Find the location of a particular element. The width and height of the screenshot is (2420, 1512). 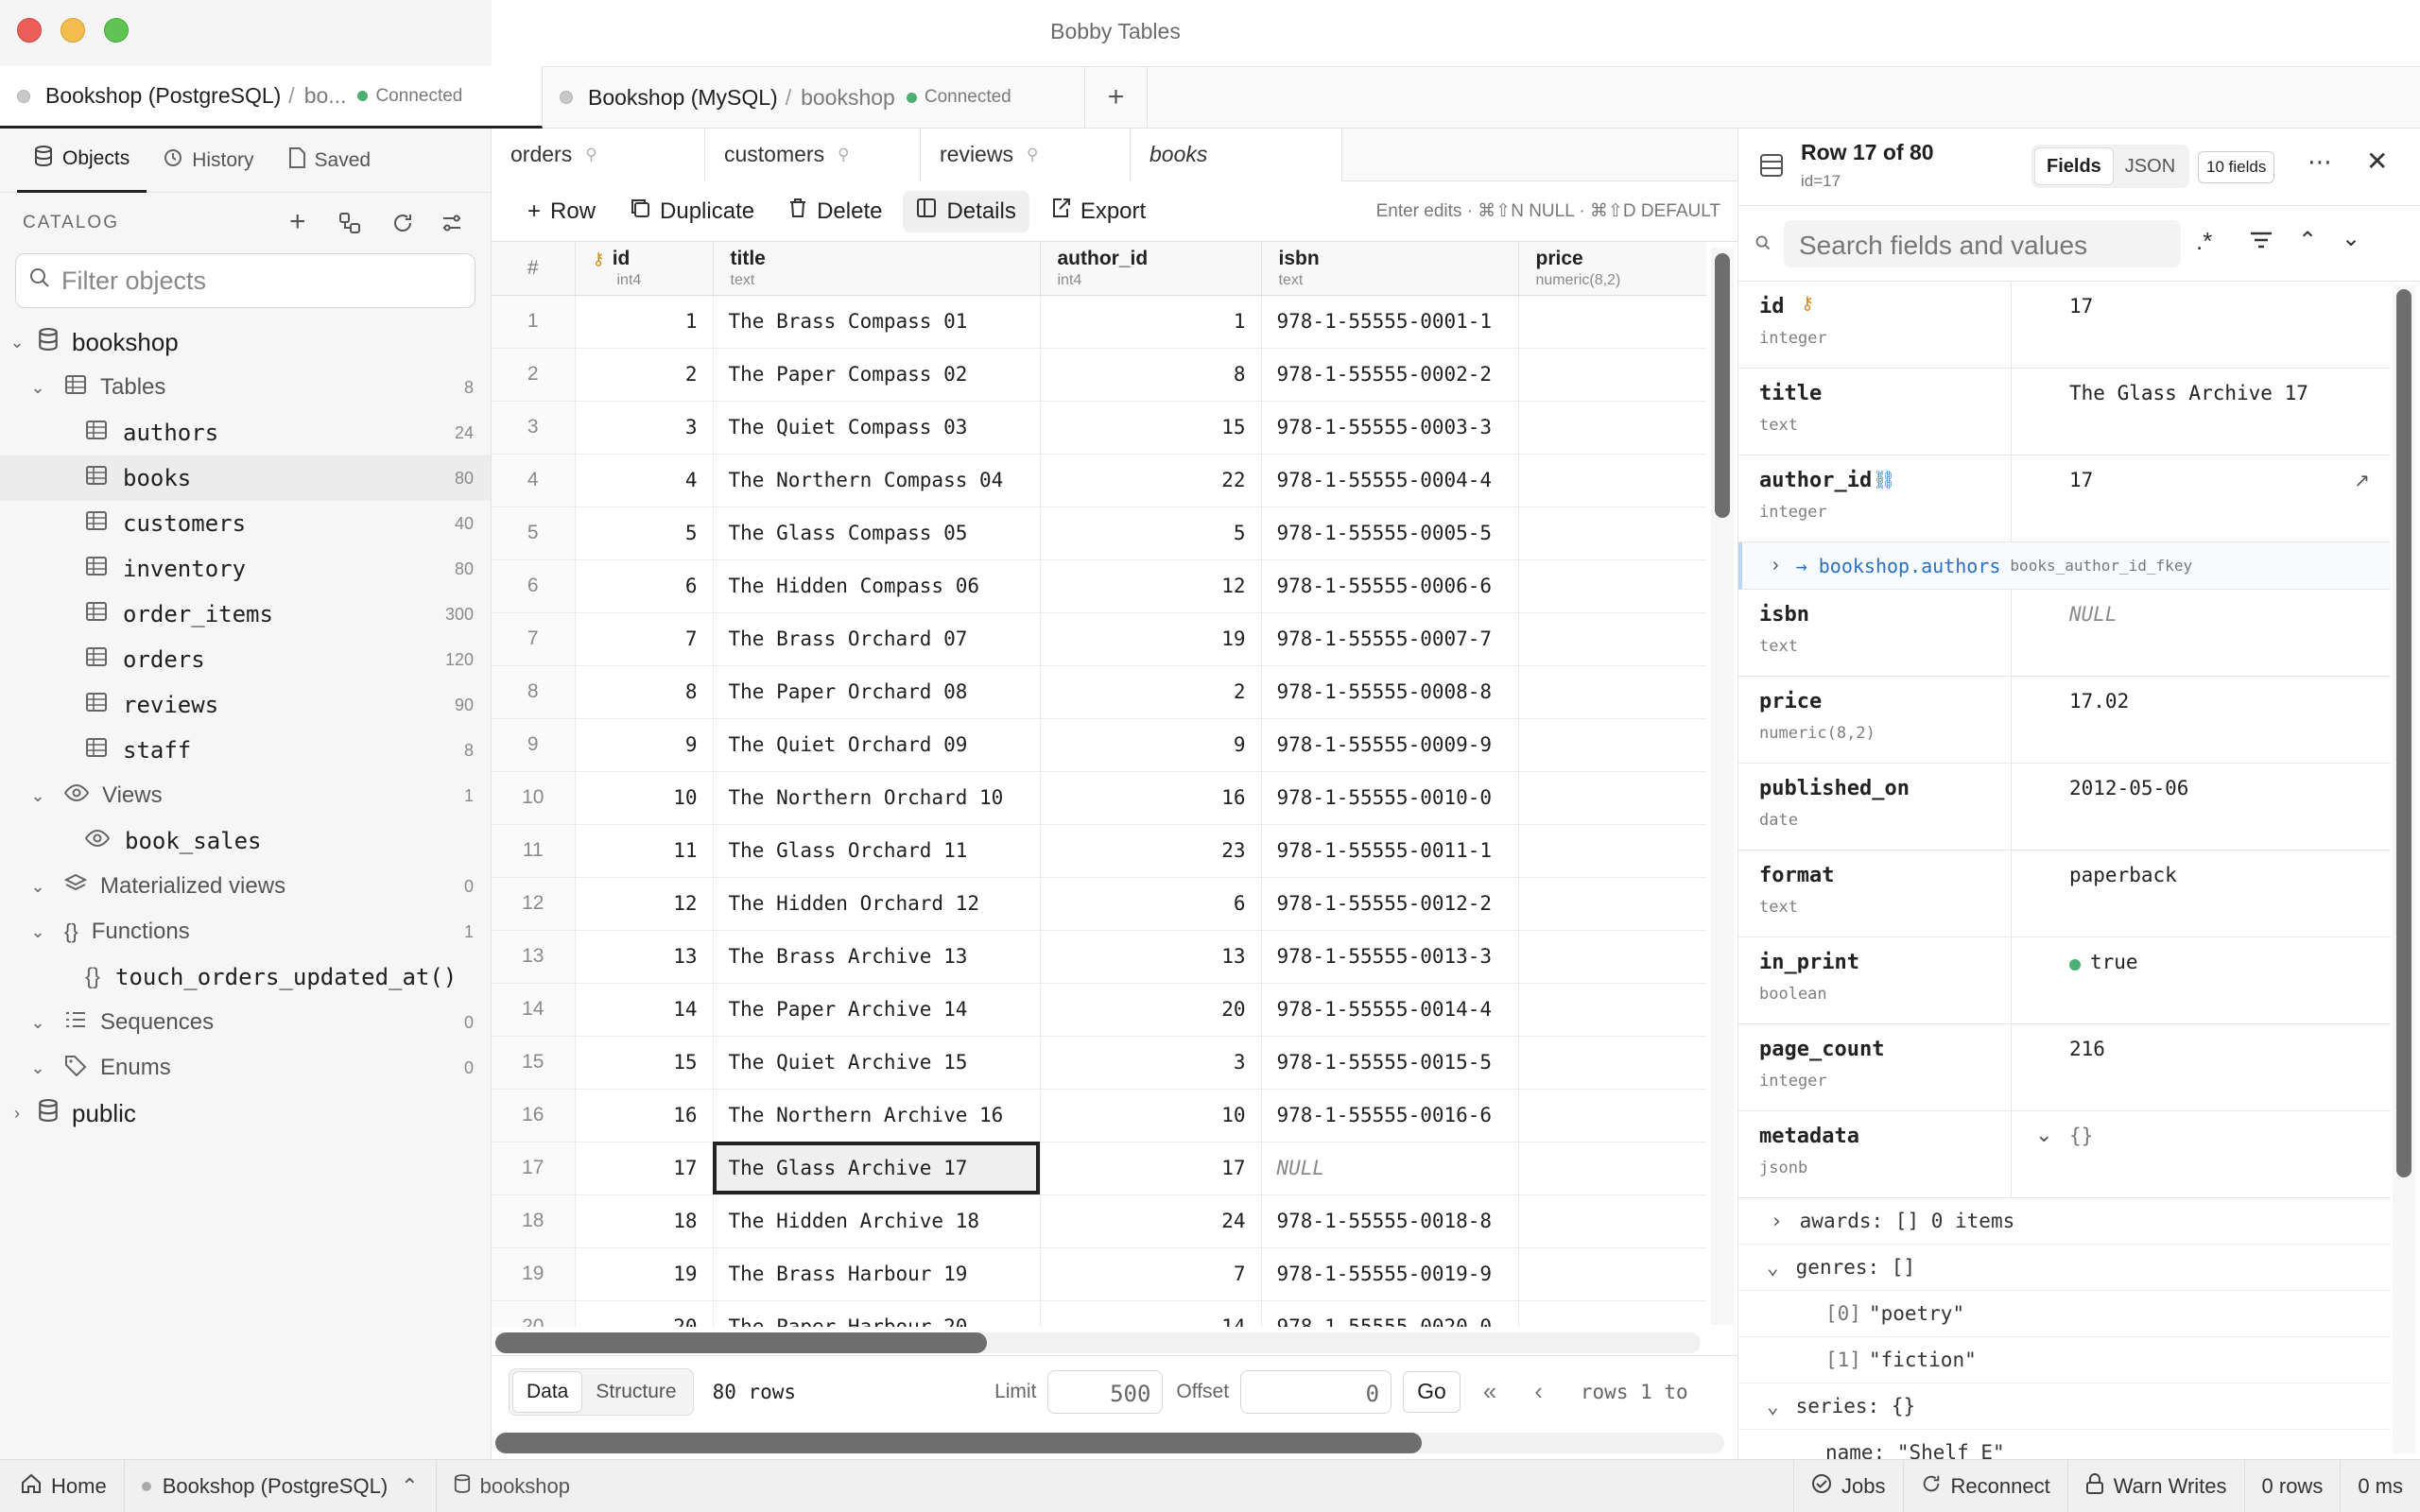

database-switcher: bookshop is located at coordinates (512, 1486).